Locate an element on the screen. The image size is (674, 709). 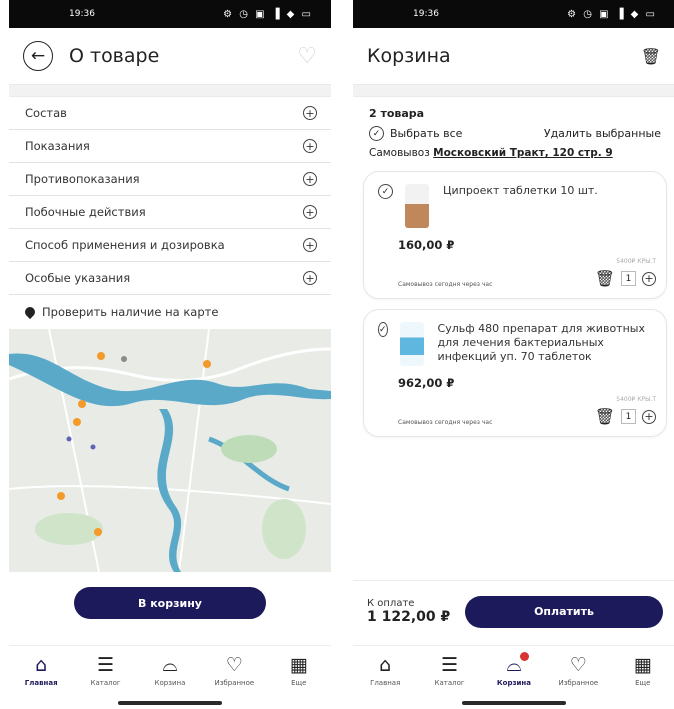
map-link-label: Проверить наличие на карте is located at coordinates (130, 312).